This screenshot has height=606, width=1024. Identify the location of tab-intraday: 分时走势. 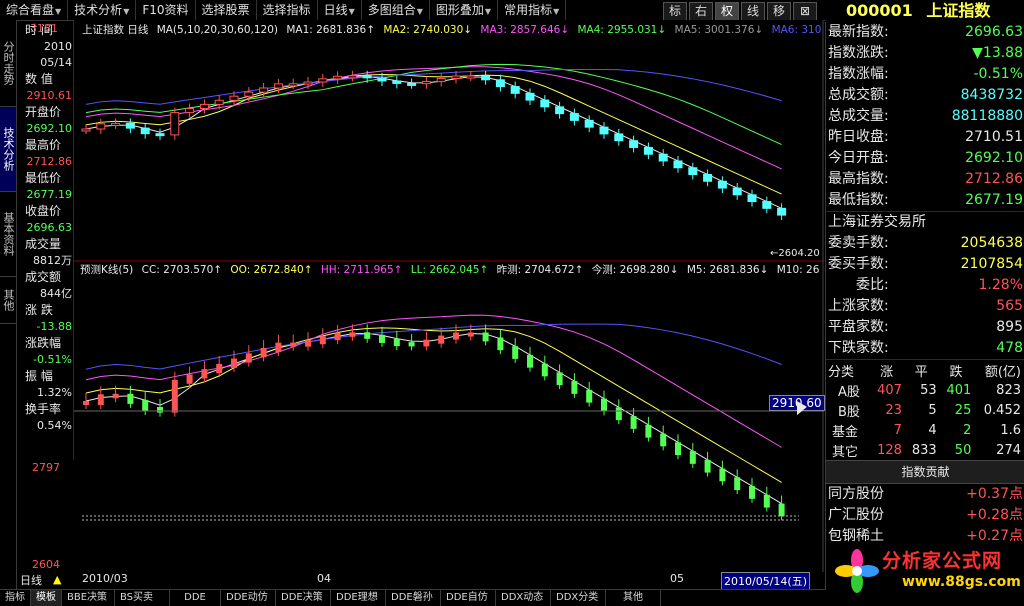
(8, 63).